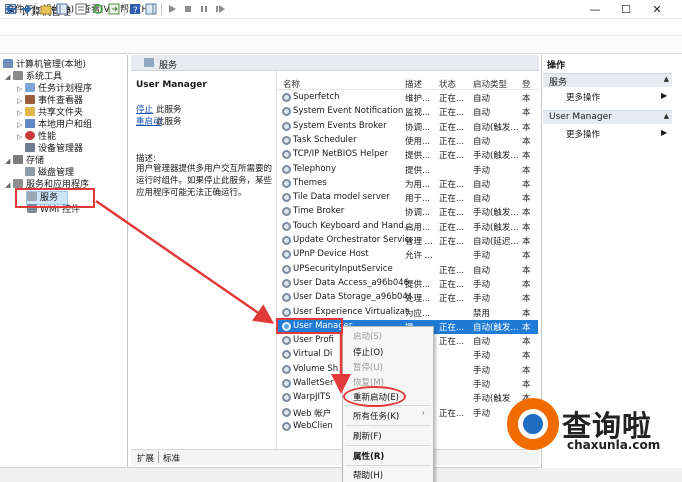 The image size is (682, 482). Describe the element at coordinates (185, 261) in the screenshot. I see `arrow-to-user-manager` at that location.